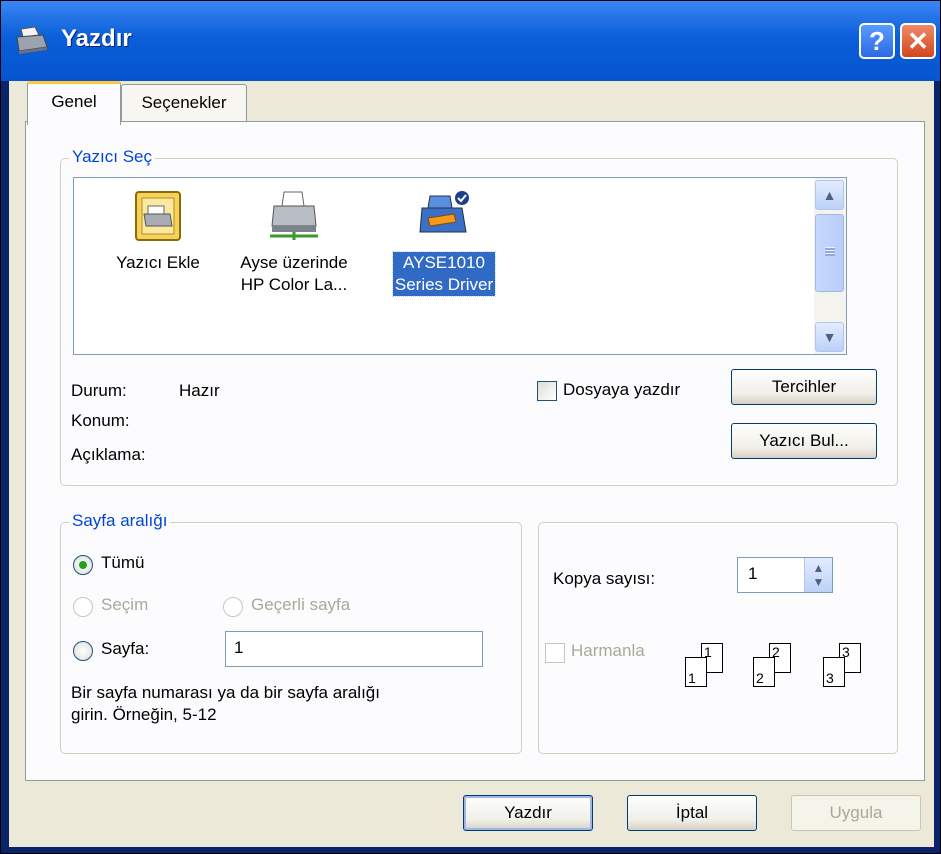 The height and width of the screenshot is (854, 941). I want to click on collate-illustration: 1 1 2 2 3 3, so click(785, 668).